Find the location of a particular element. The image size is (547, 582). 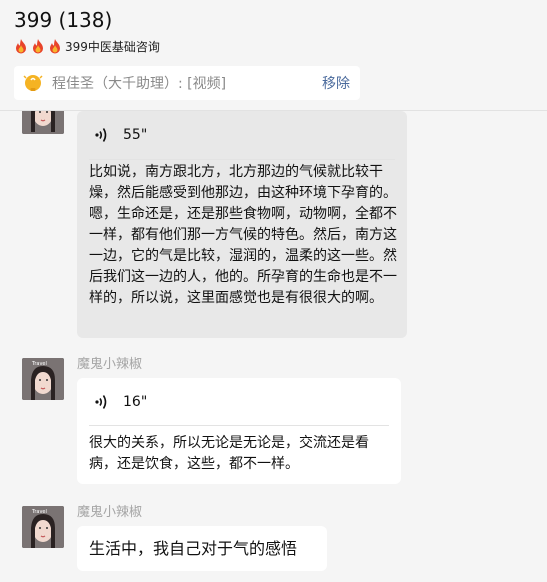

remove-notice-button: 移除 is located at coordinates (336, 83).